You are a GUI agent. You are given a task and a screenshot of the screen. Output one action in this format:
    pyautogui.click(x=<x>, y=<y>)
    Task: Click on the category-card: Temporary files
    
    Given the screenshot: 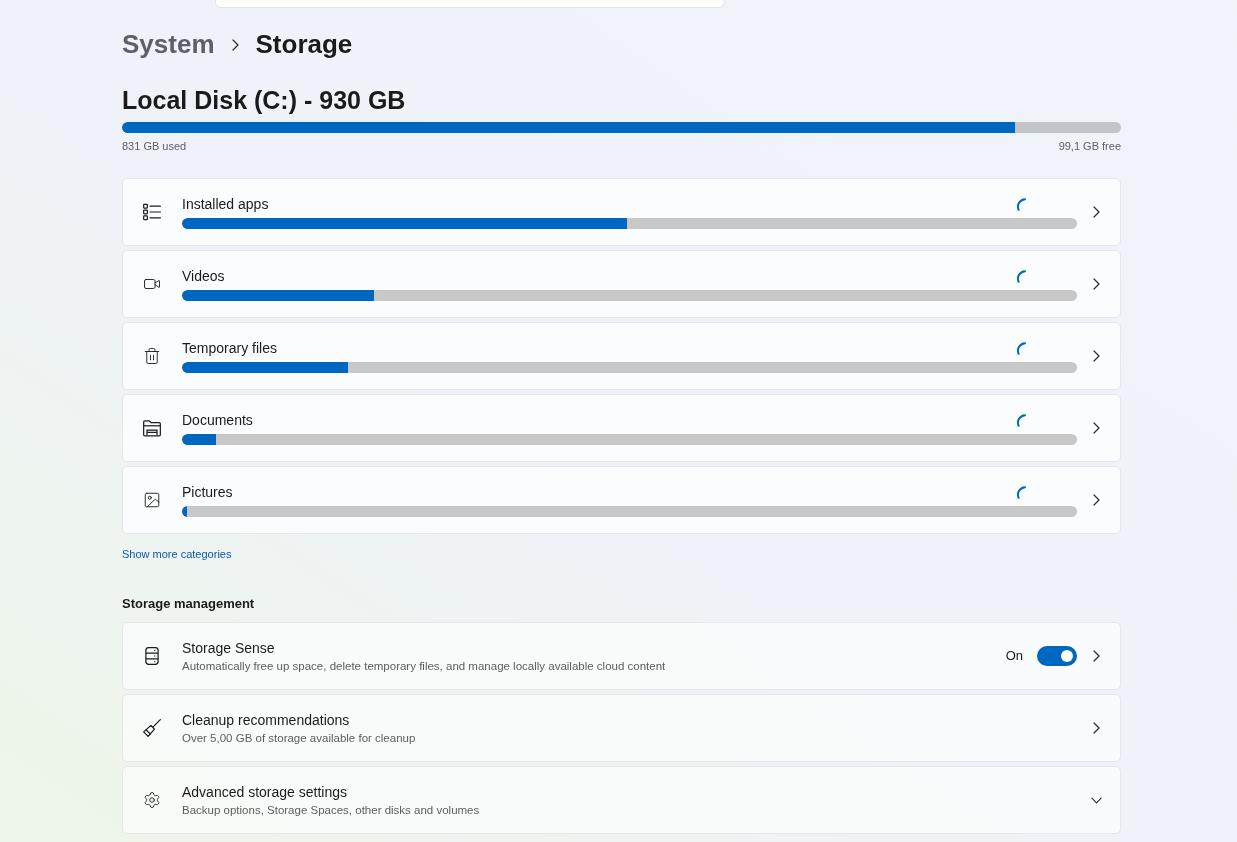 What is the action you would take?
    pyautogui.click(x=621, y=356)
    